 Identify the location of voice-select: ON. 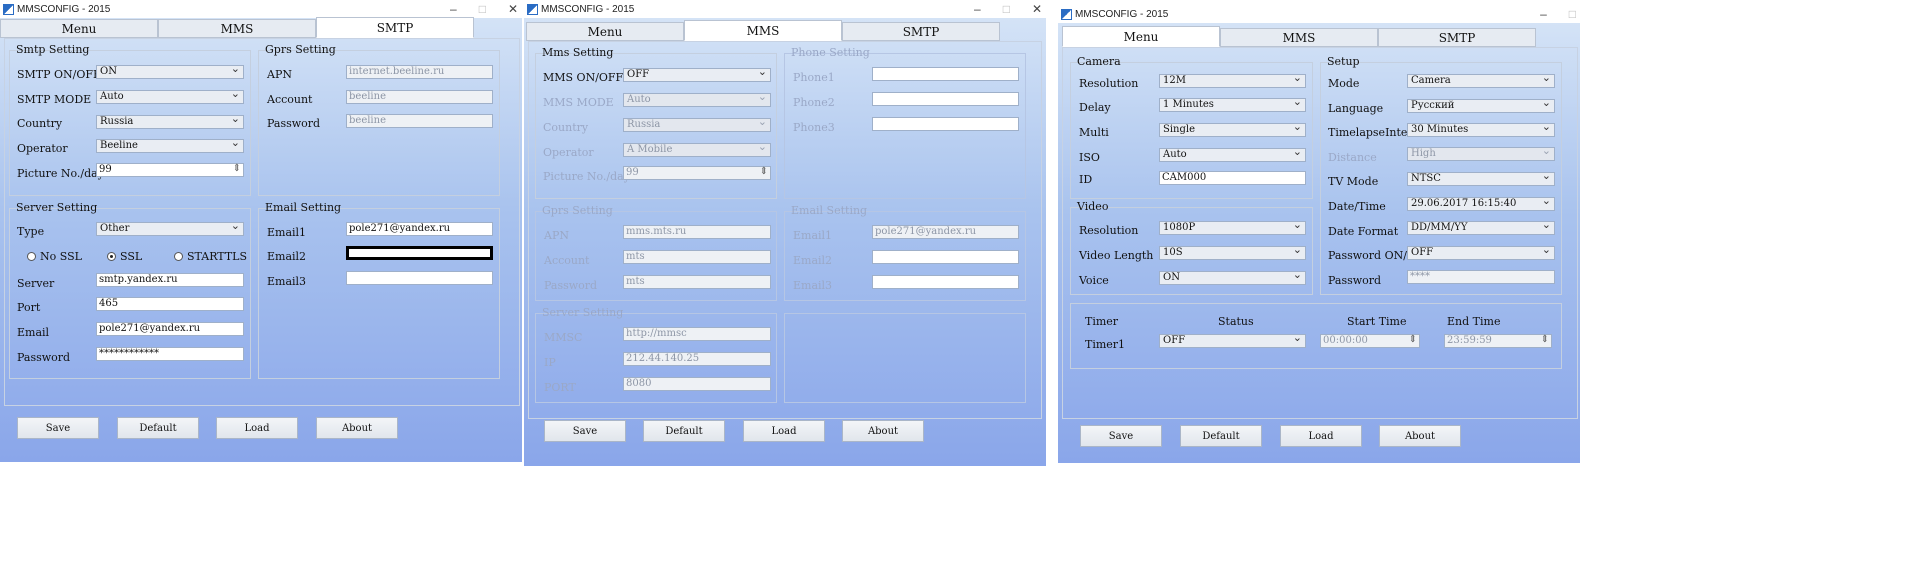
(1232, 278).